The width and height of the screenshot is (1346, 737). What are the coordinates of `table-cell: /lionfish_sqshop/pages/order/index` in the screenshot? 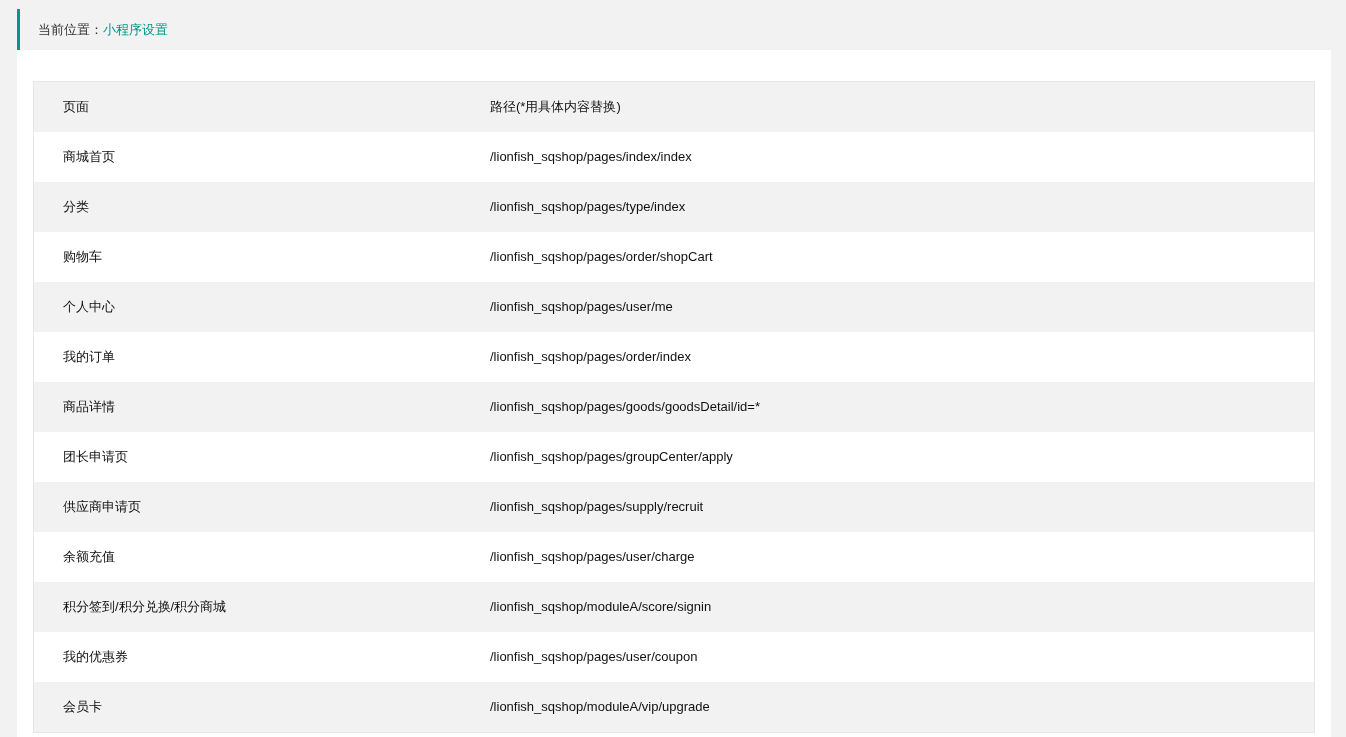 It's located at (590, 357).